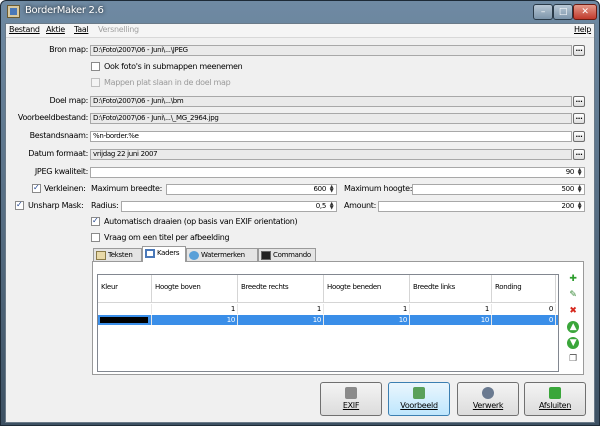 This screenshot has height=426, width=600. Describe the element at coordinates (300, 31) in the screenshot. I see `menu-bar: Bestand Aktie Taal Versnelling Help` at that location.